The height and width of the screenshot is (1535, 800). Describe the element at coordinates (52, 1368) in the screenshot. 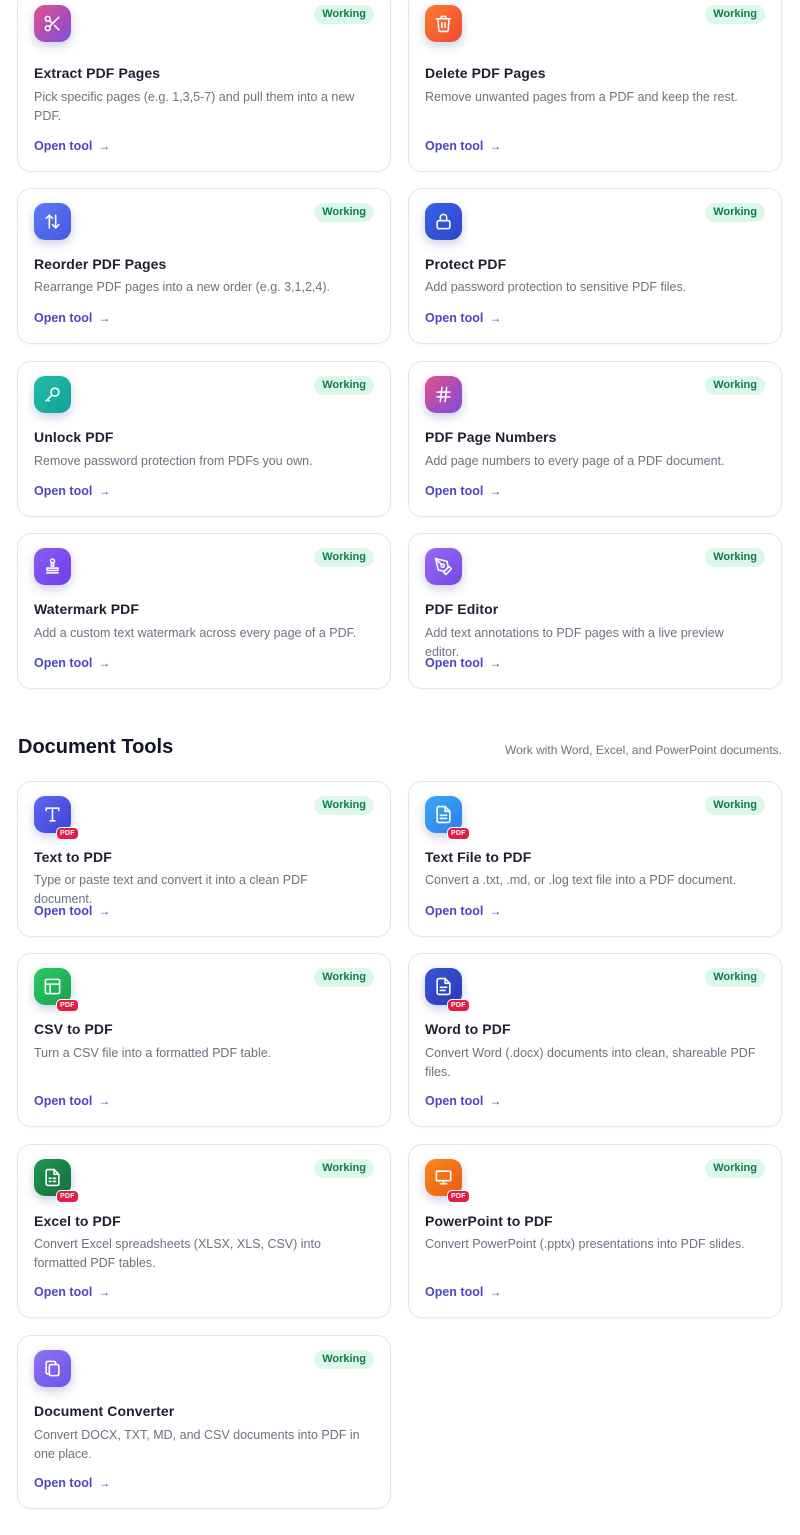

I see `copy-files-icon` at that location.